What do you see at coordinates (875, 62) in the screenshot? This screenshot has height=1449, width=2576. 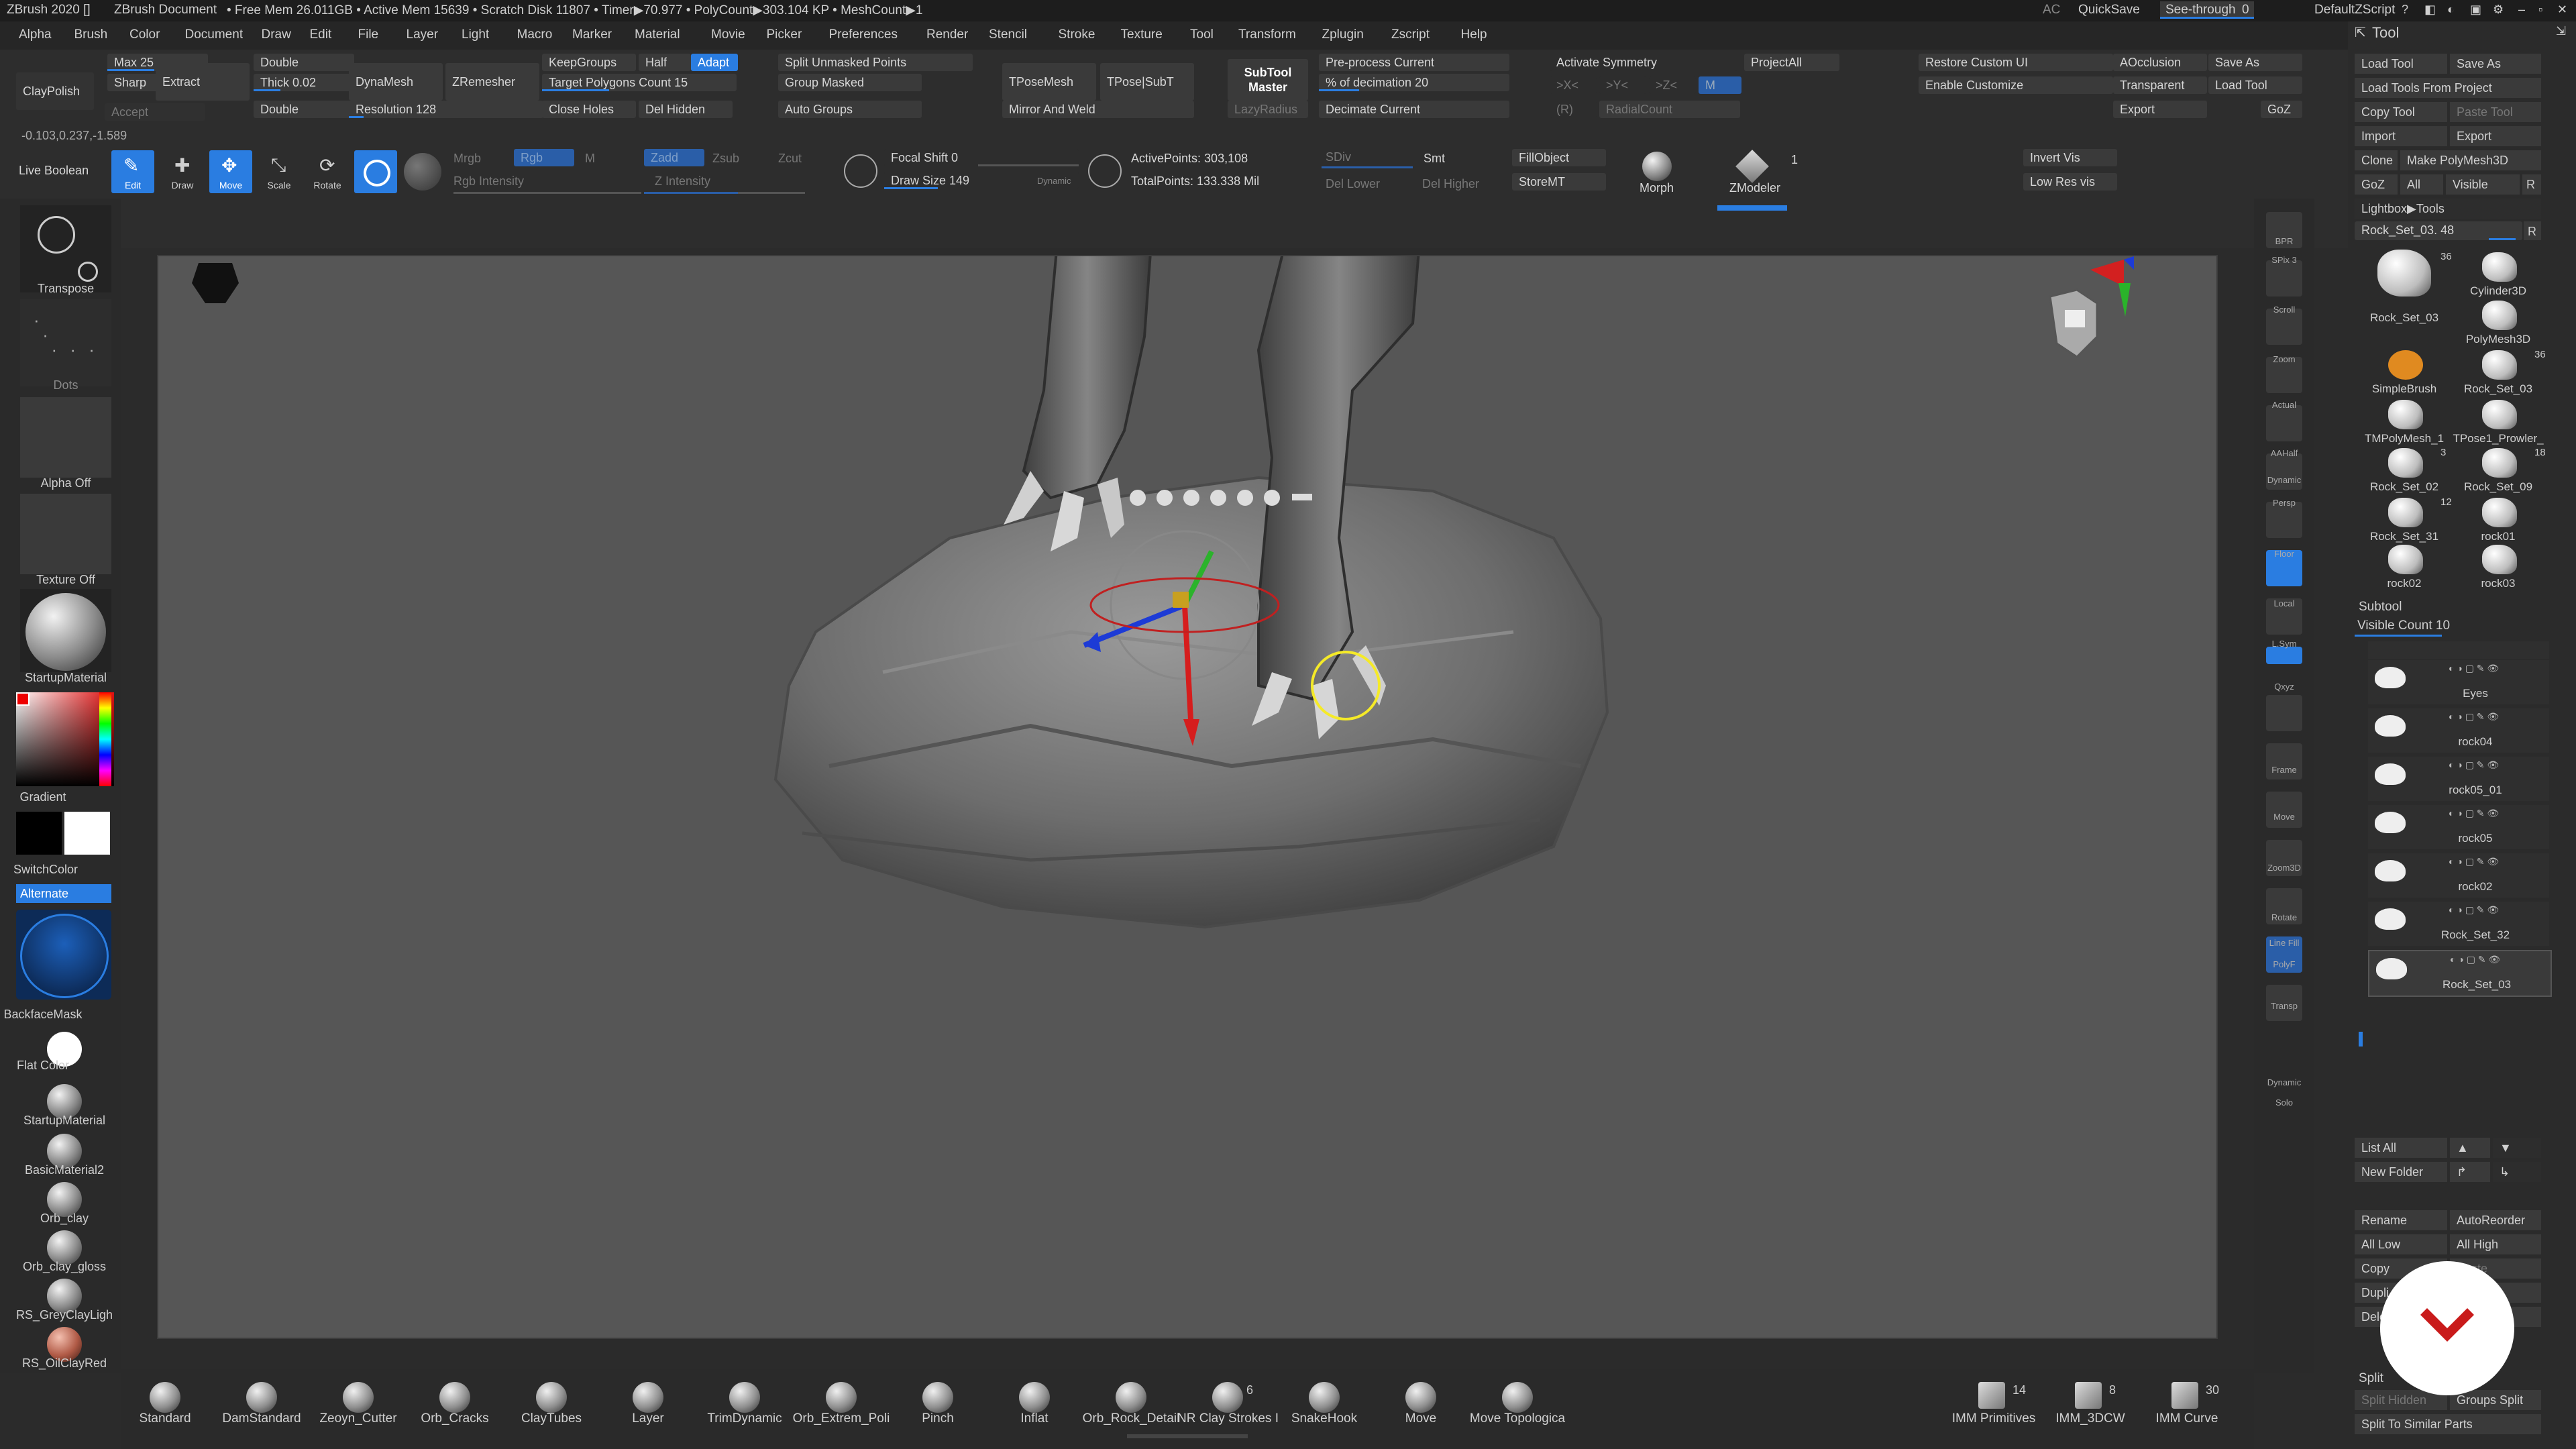 I see `split-unmasked-button: Split Unmasked Points` at bounding box center [875, 62].